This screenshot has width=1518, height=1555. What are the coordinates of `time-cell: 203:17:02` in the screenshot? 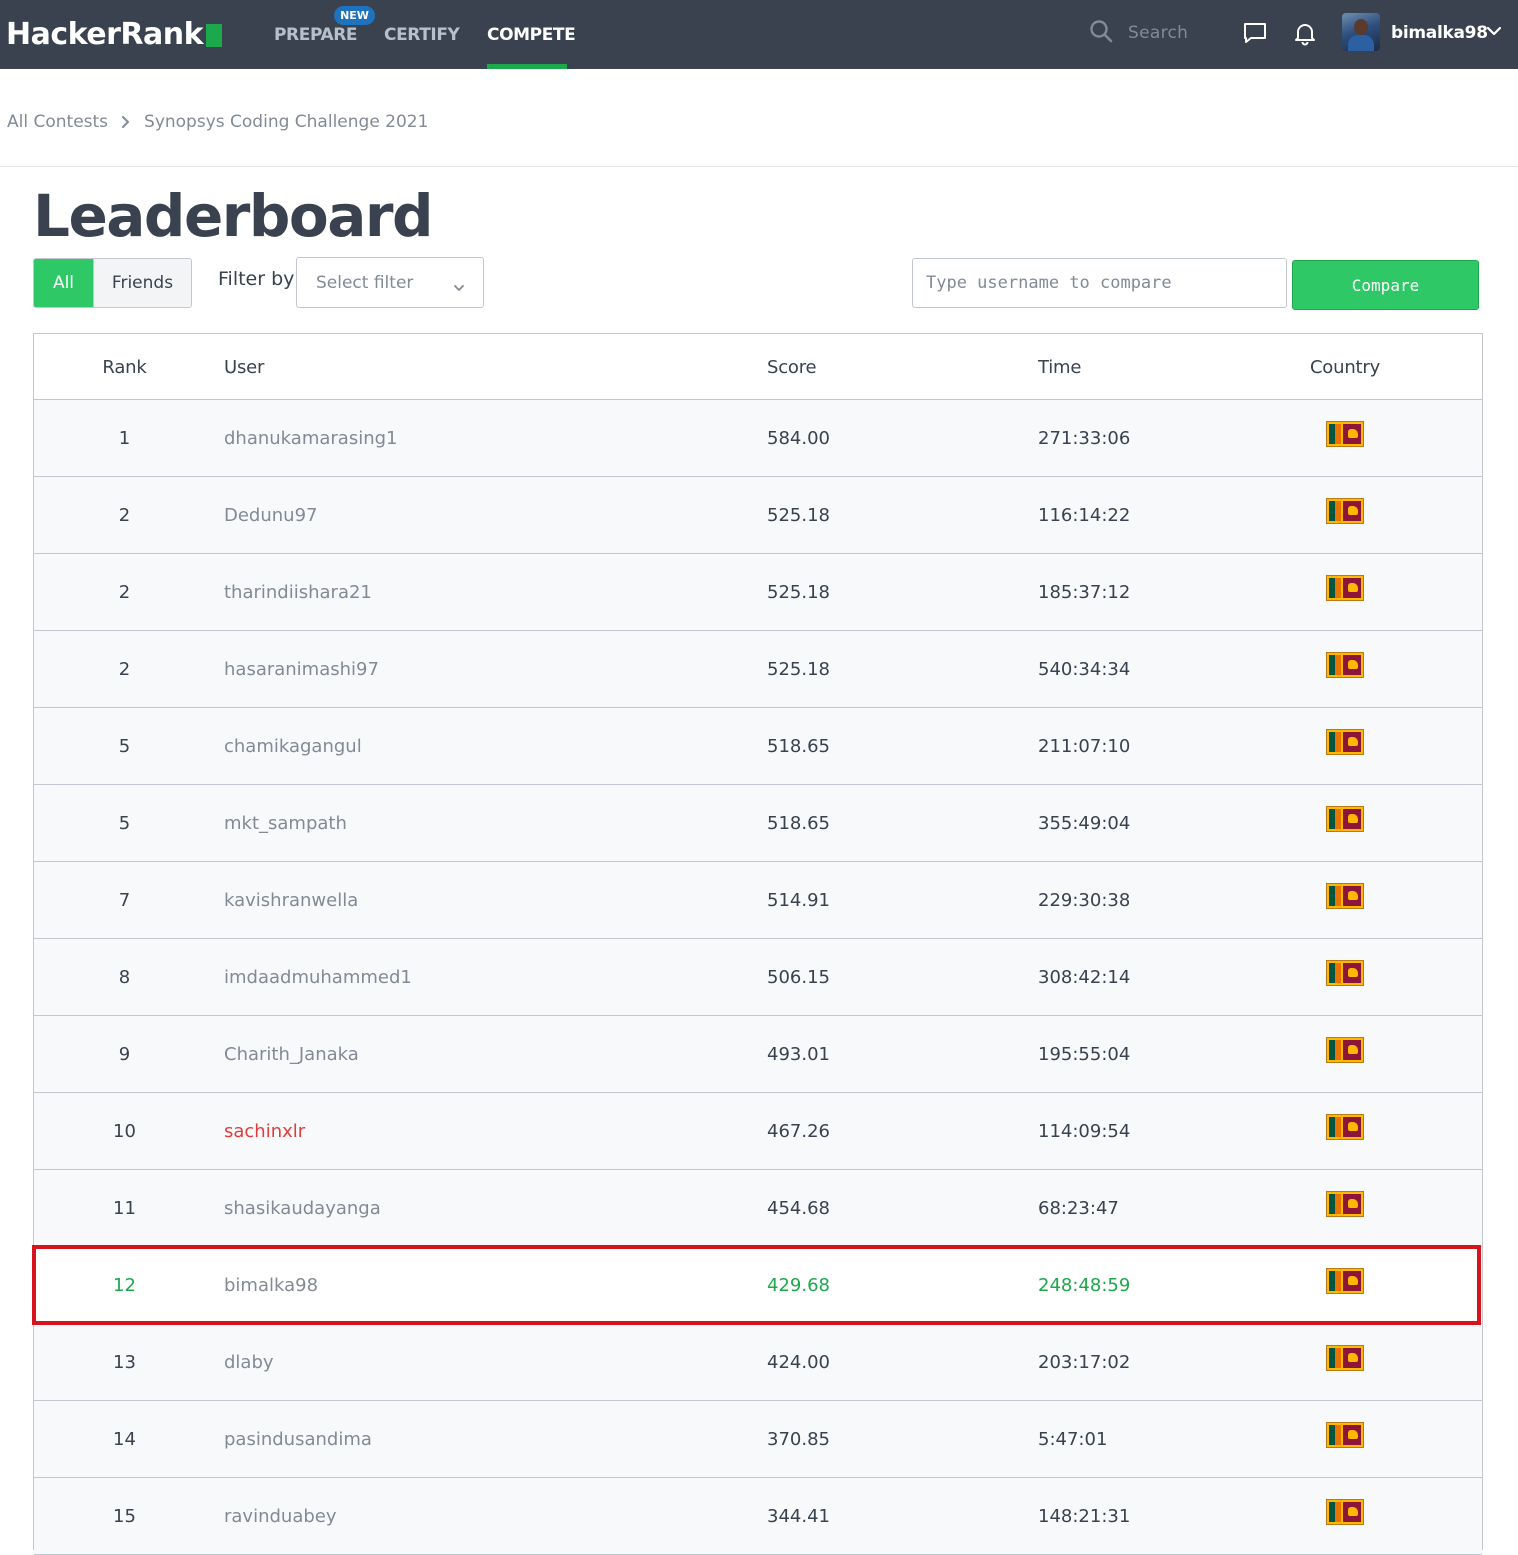 It's located at (1084, 1362).